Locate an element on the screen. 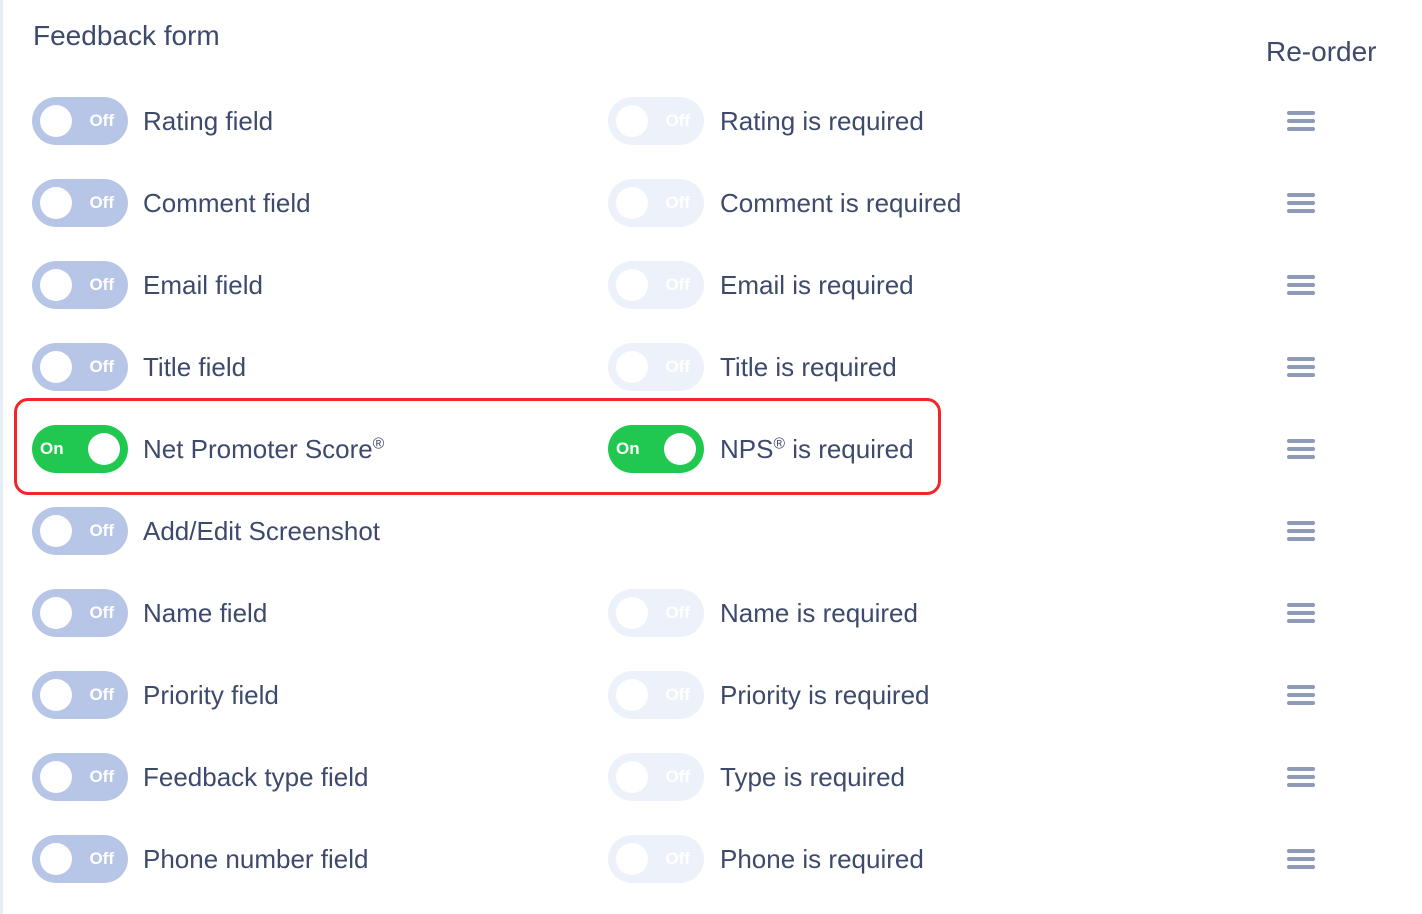  required-label: Phone is required is located at coordinates (822, 859).